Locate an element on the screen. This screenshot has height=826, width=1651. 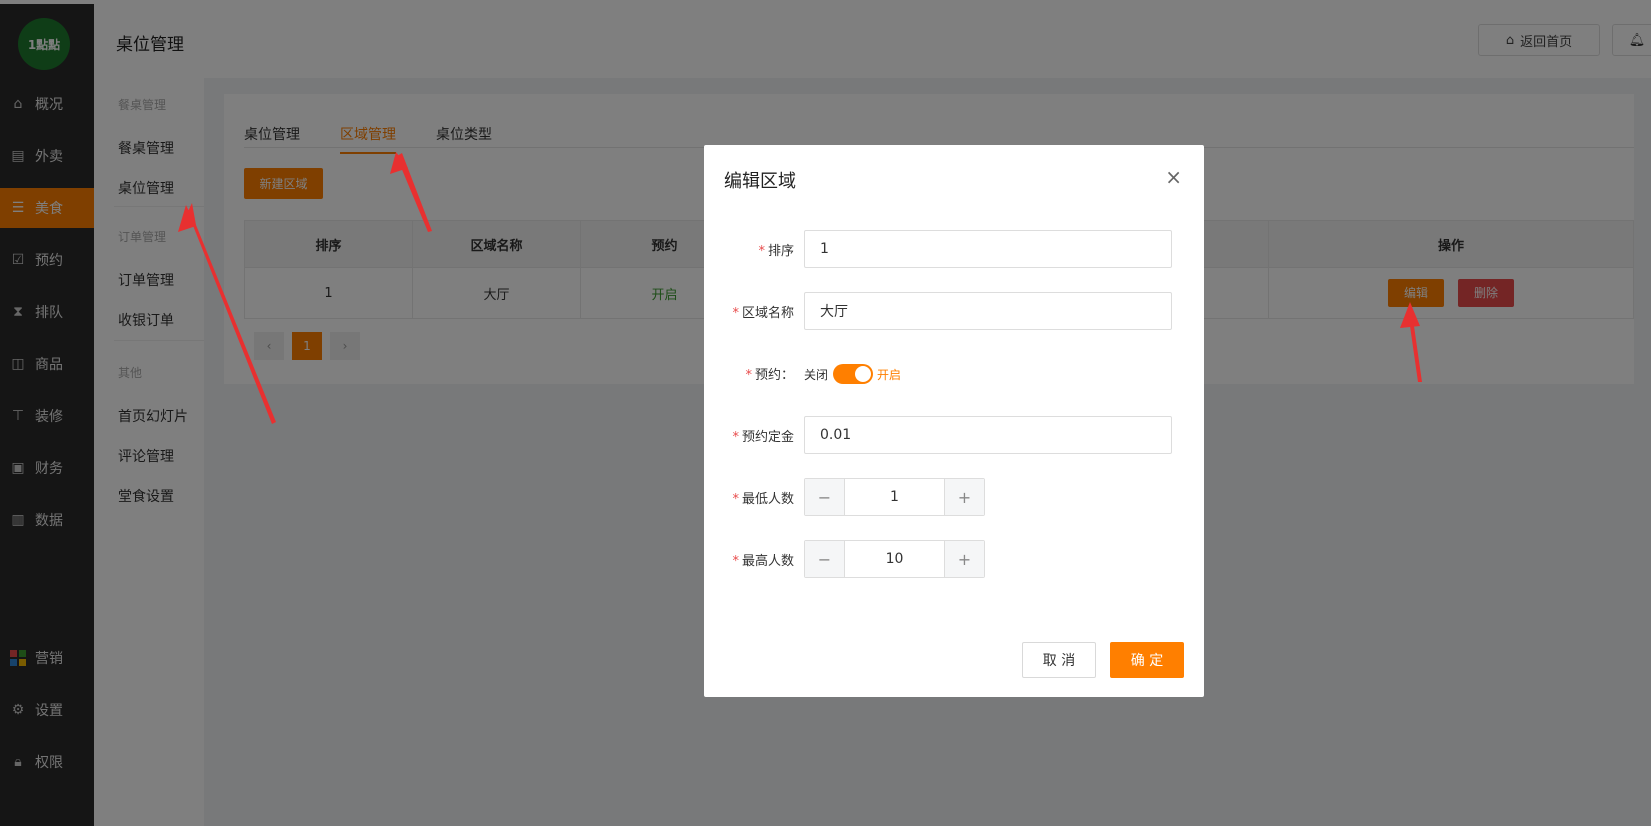
form-row-max-people: * 最高人数 − 10 + is located at coordinates (954, 559).